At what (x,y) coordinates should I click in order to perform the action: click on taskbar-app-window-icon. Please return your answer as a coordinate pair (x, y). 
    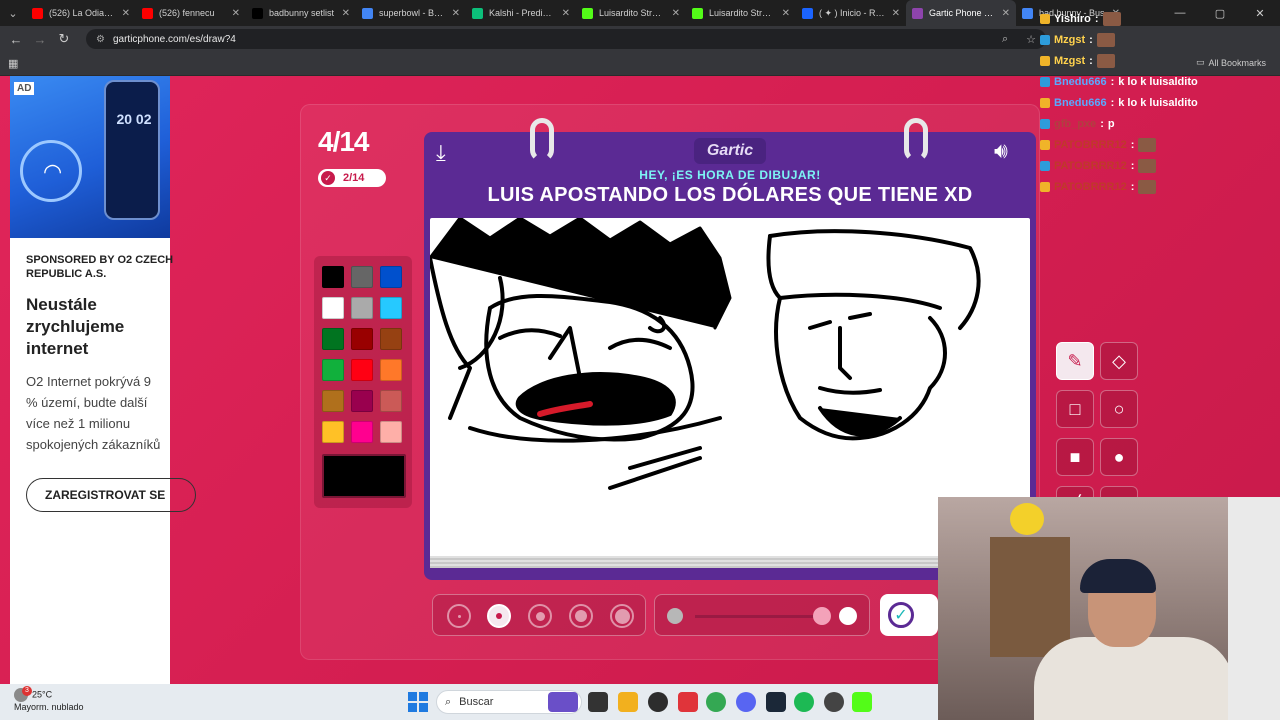
    Looking at the image, I should click on (598, 702).